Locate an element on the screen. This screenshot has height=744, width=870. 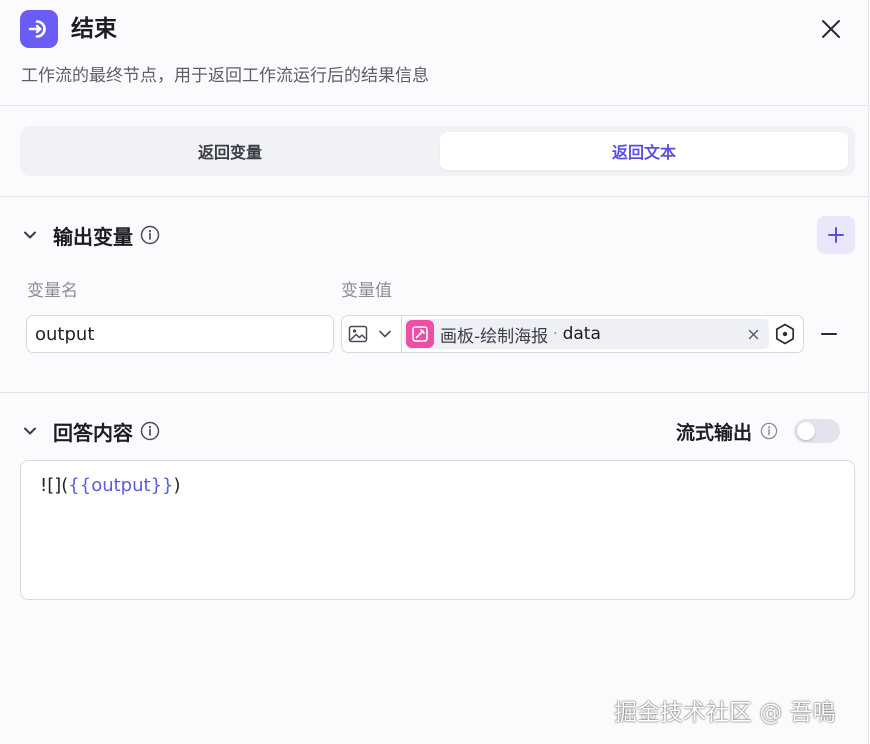
reference-node-name: 画板-绘制海报 is located at coordinates (494, 336).